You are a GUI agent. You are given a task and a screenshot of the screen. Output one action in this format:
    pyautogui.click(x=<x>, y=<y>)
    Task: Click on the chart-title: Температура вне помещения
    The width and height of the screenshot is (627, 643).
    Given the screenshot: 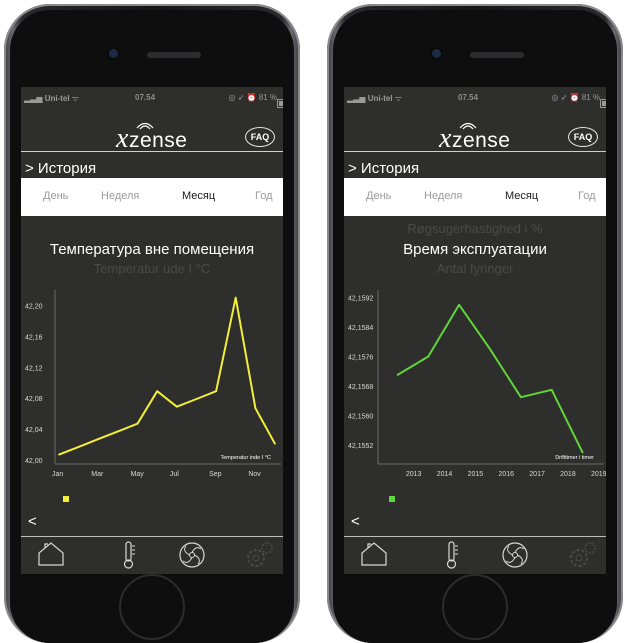 What is the action you would take?
    pyautogui.click(x=152, y=249)
    